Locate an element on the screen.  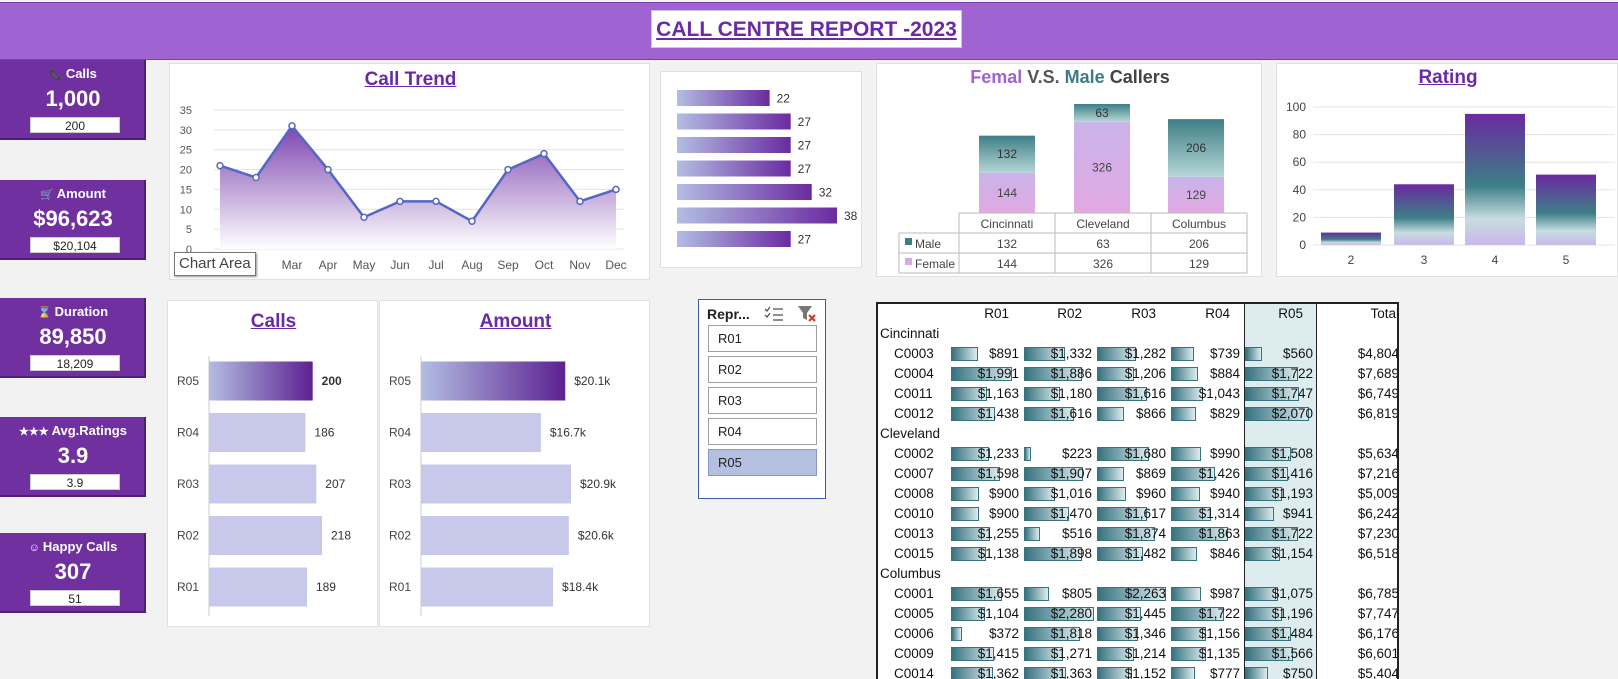
kpi-label-text: Avg.Ratings is located at coordinates (89, 430).